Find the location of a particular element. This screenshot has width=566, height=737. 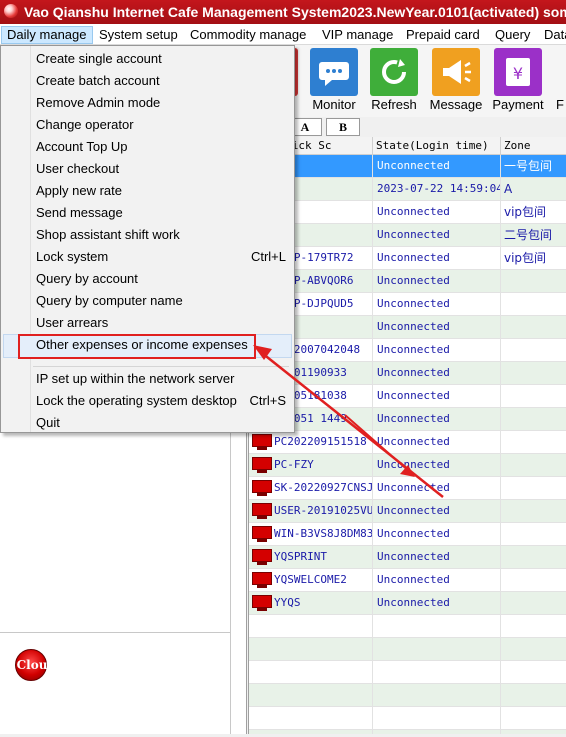

menu-item-query-by-computer-name: Query by computer name is located at coordinates (147, 301).